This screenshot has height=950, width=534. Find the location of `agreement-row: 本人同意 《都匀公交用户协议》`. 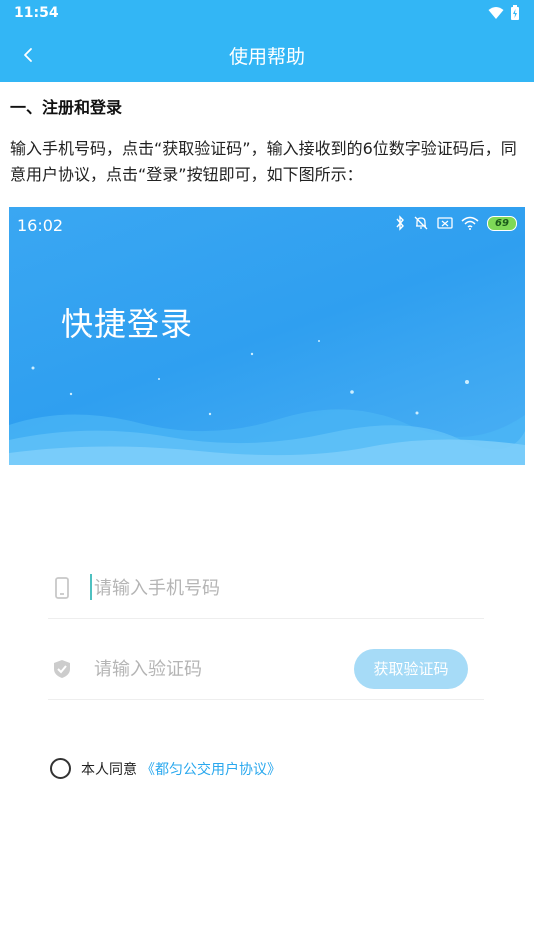

agreement-row: 本人同意 《都匀公交用户协议》 is located at coordinates (165, 768).